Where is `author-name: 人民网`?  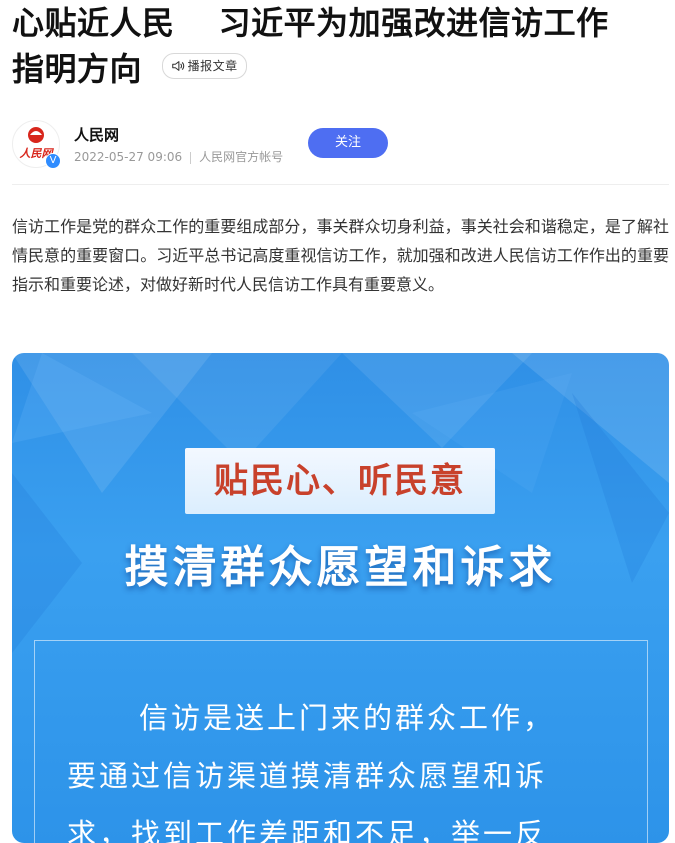 author-name: 人民网 is located at coordinates (96, 134).